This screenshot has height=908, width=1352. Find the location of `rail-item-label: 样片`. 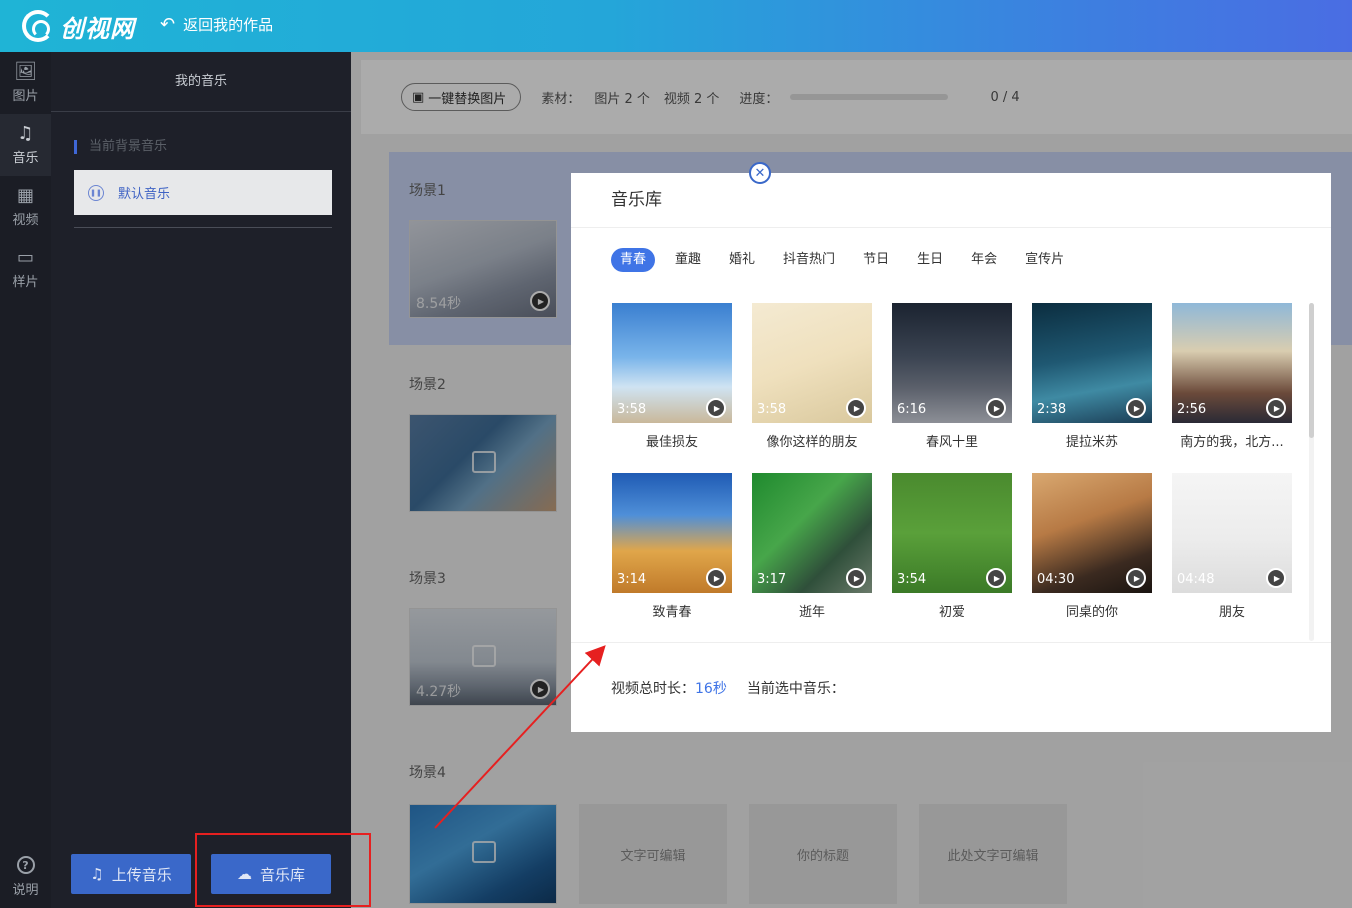

rail-item-label: 样片 is located at coordinates (25, 282).